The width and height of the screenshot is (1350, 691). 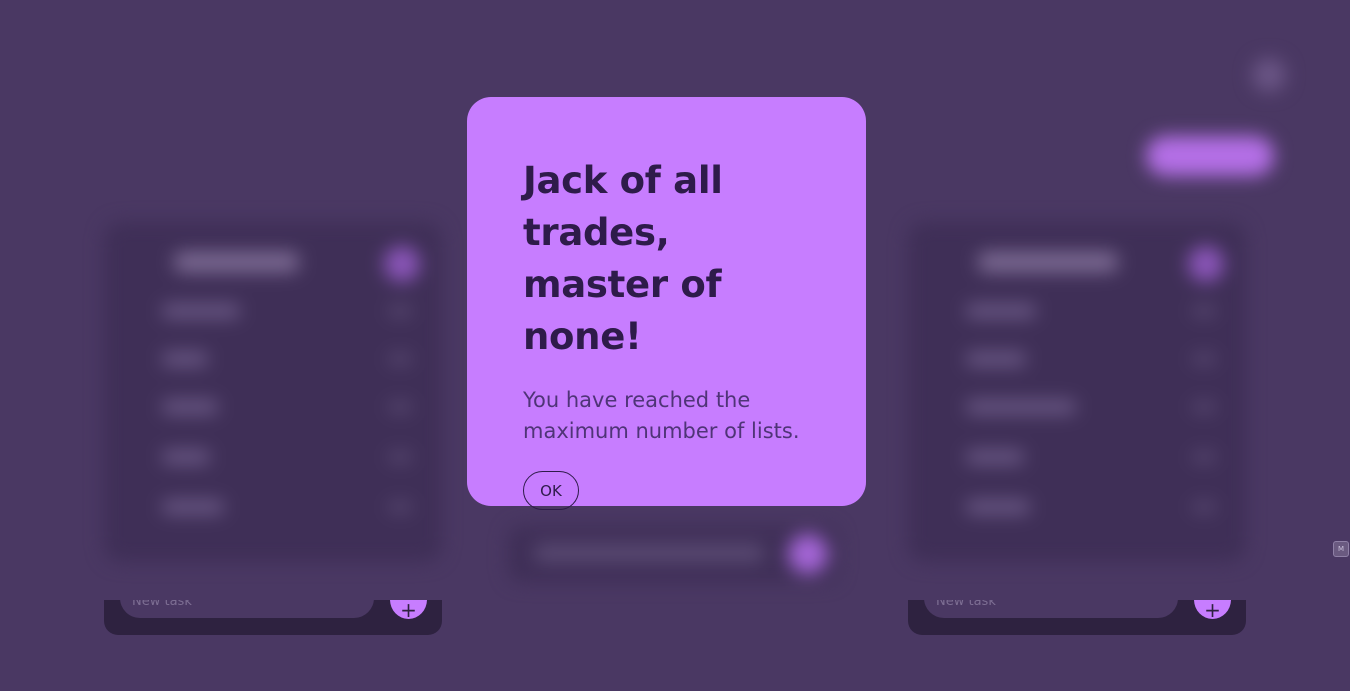 What do you see at coordinates (623, 258) in the screenshot?
I see `modal-title: Jack of all trades, master of none!` at bounding box center [623, 258].